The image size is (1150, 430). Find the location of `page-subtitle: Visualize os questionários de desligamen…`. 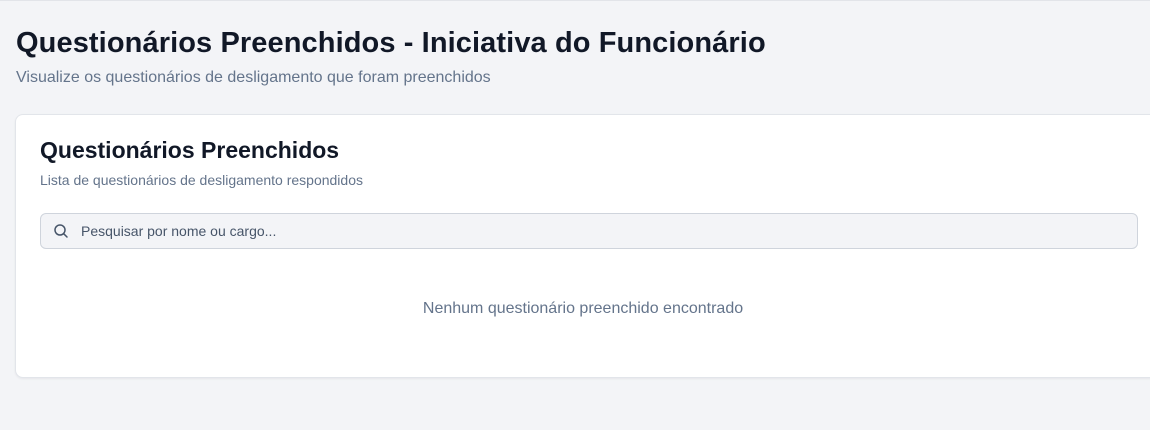

page-subtitle: Visualize os questionários de desligamen… is located at coordinates (253, 77).